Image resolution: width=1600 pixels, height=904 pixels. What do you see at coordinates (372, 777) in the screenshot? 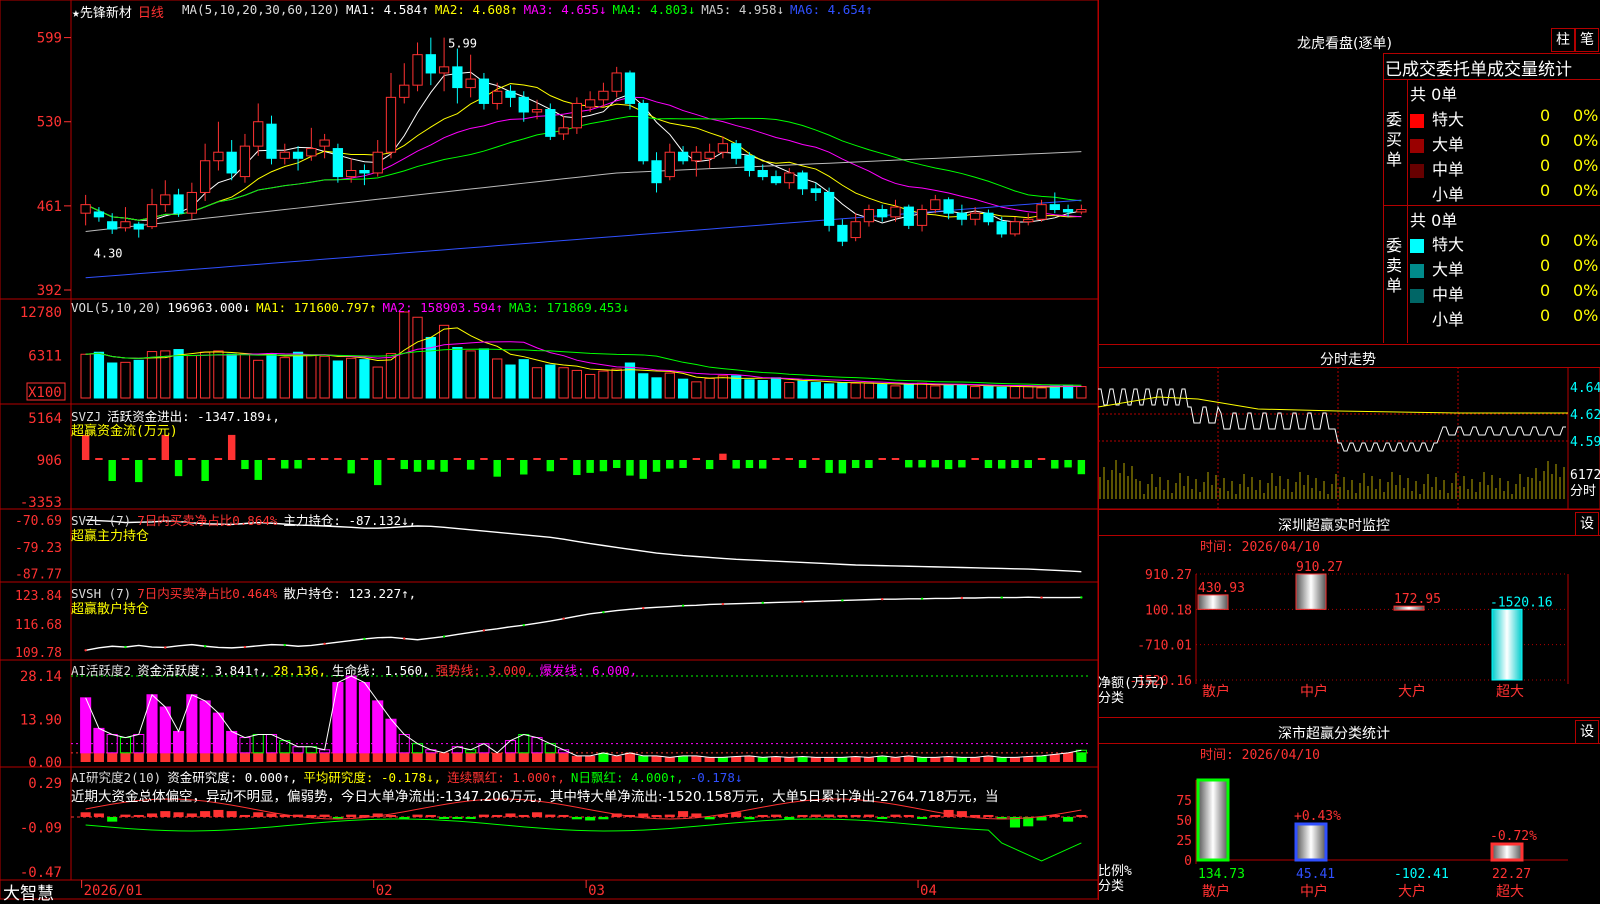
I see `ai2-header-item: 平均研究度: -0.178↓,` at bounding box center [372, 777].